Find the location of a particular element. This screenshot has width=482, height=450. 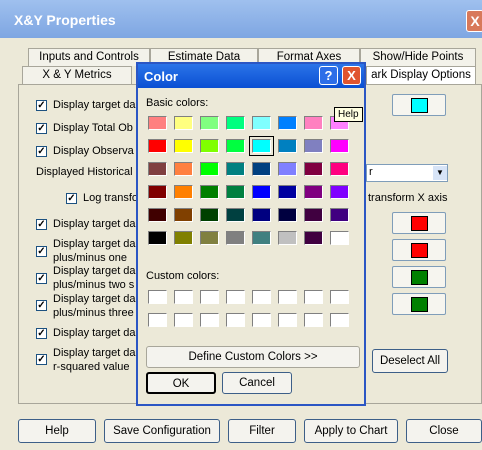

option-label-2: plus/minus three is located at coordinates (93, 313).